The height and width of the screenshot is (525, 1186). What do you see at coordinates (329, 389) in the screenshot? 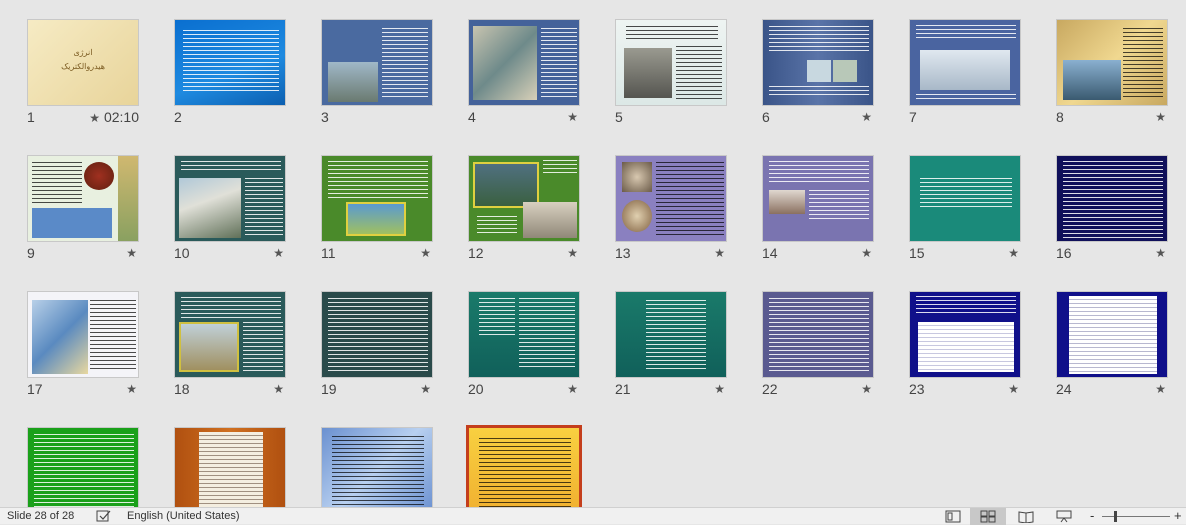
I see `slide-number: 19` at bounding box center [329, 389].